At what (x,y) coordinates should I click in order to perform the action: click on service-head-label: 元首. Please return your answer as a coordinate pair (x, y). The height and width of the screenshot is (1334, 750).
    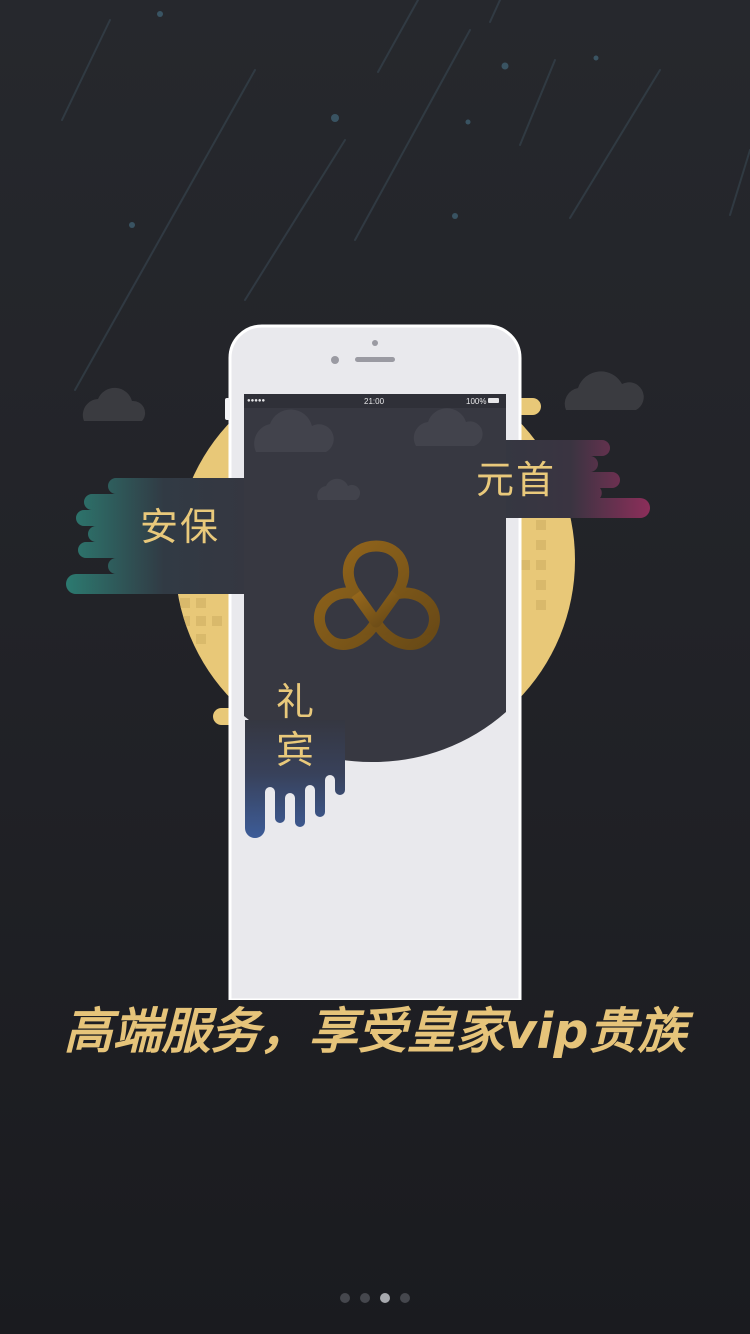
    Looking at the image, I should click on (516, 480).